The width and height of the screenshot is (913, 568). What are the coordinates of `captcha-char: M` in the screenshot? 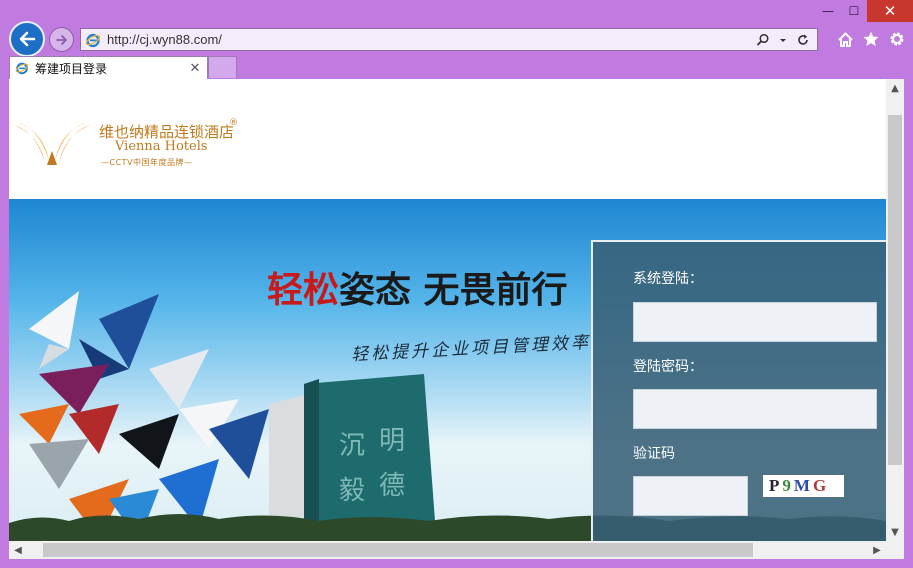 It's located at (803, 485).